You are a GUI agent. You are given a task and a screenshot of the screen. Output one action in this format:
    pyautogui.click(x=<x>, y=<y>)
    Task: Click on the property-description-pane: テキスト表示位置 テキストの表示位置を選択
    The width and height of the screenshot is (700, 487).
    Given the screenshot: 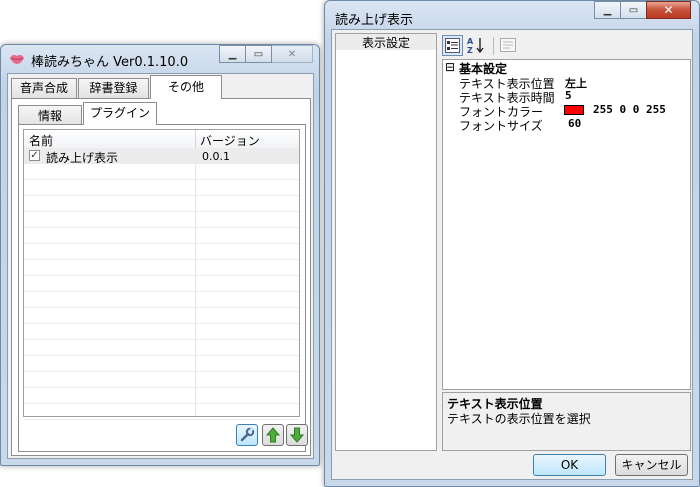 What is the action you would take?
    pyautogui.click(x=566, y=421)
    